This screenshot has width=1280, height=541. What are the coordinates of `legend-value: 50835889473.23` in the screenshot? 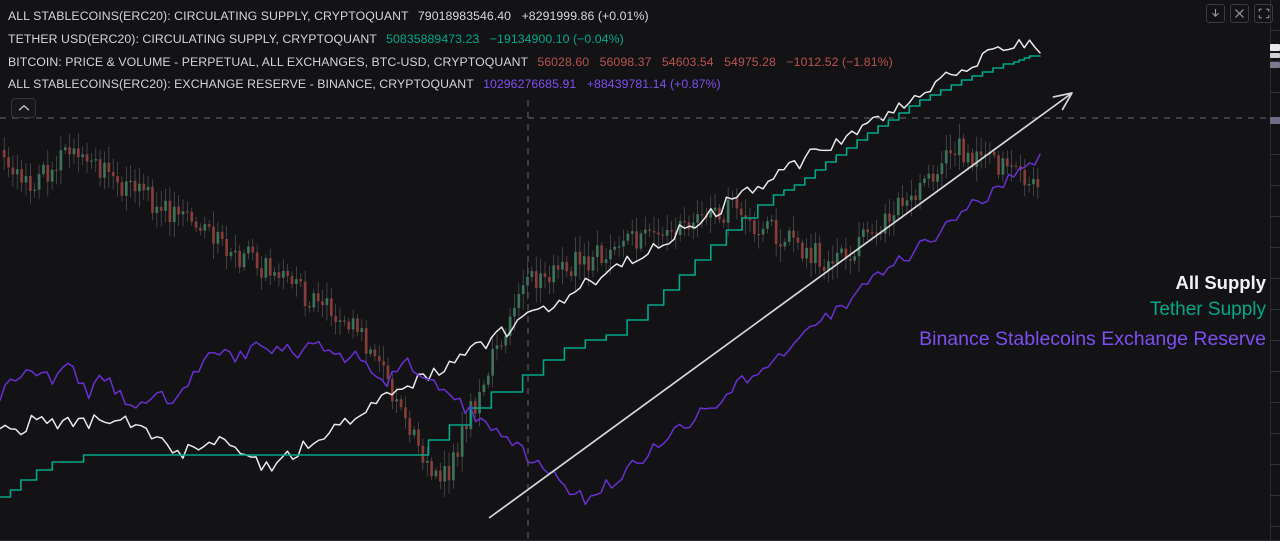 It's located at (433, 38).